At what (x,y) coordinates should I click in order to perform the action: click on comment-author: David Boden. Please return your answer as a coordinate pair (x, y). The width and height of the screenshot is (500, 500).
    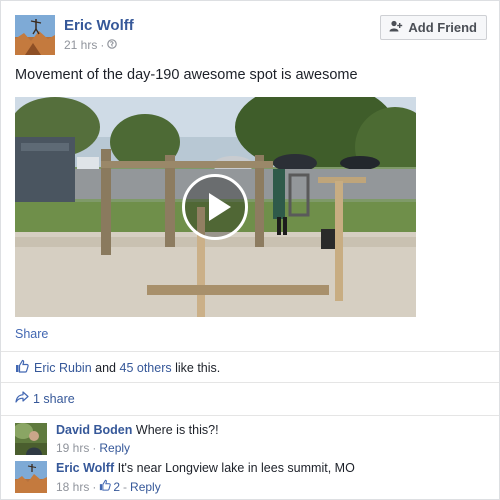
    Looking at the image, I should click on (94, 430).